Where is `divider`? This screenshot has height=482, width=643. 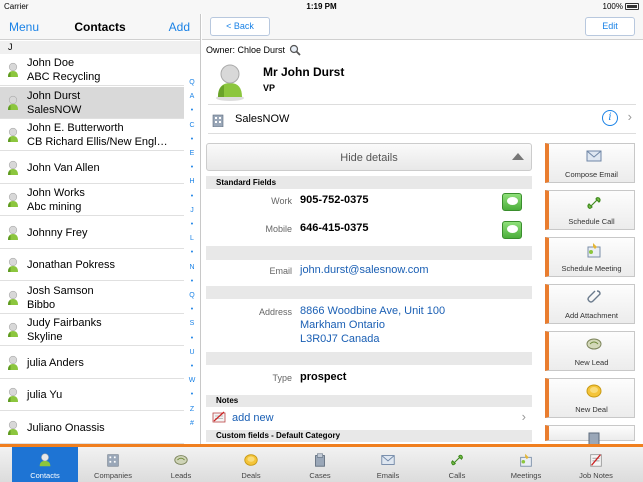
divider is located at coordinates (422, 104).